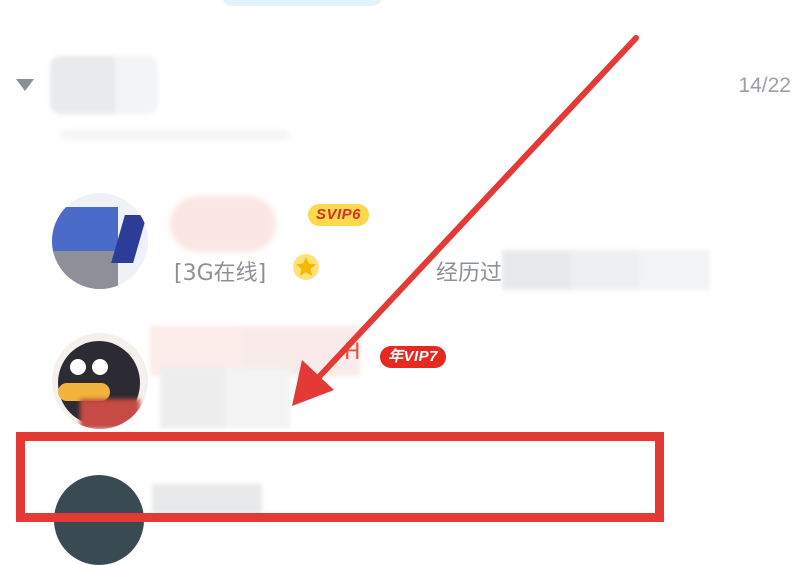 This screenshot has width=800, height=565. I want to click on highlight-box, so click(340, 477).